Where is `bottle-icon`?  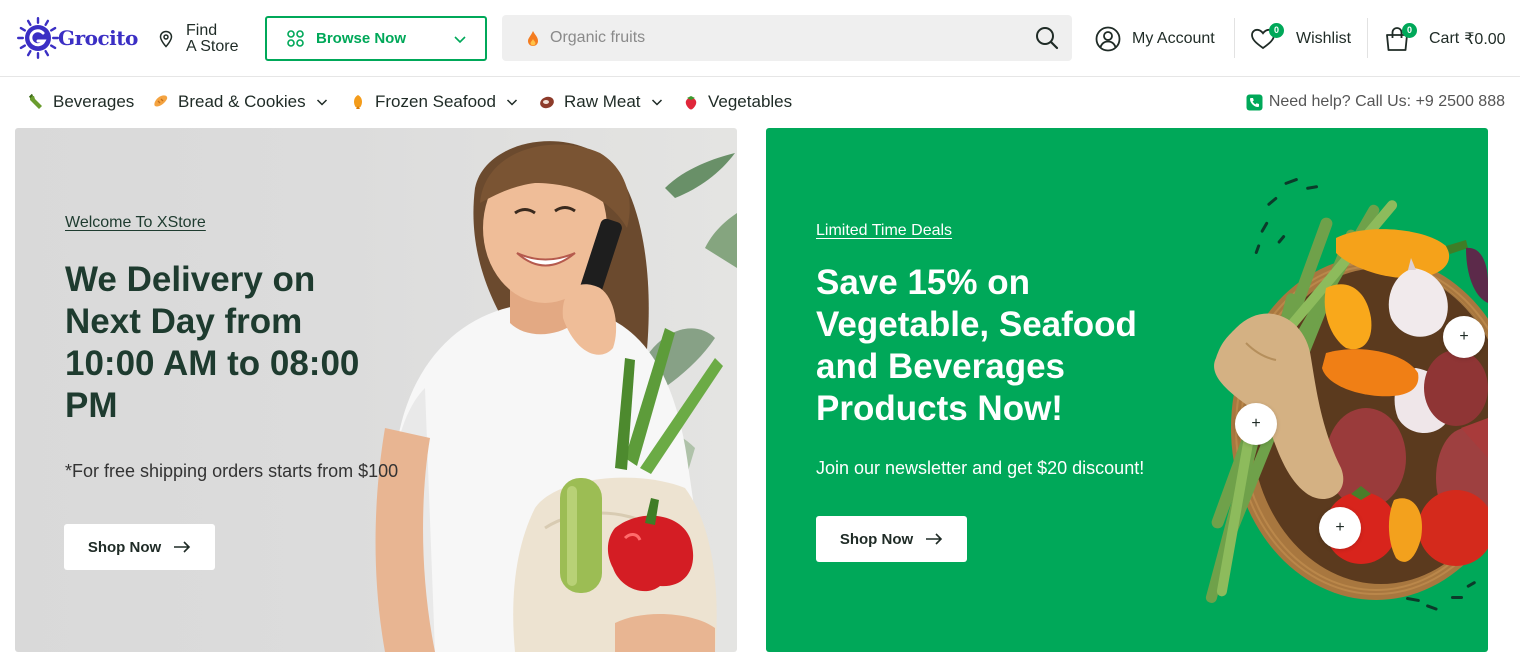
bottle-icon is located at coordinates (35, 101).